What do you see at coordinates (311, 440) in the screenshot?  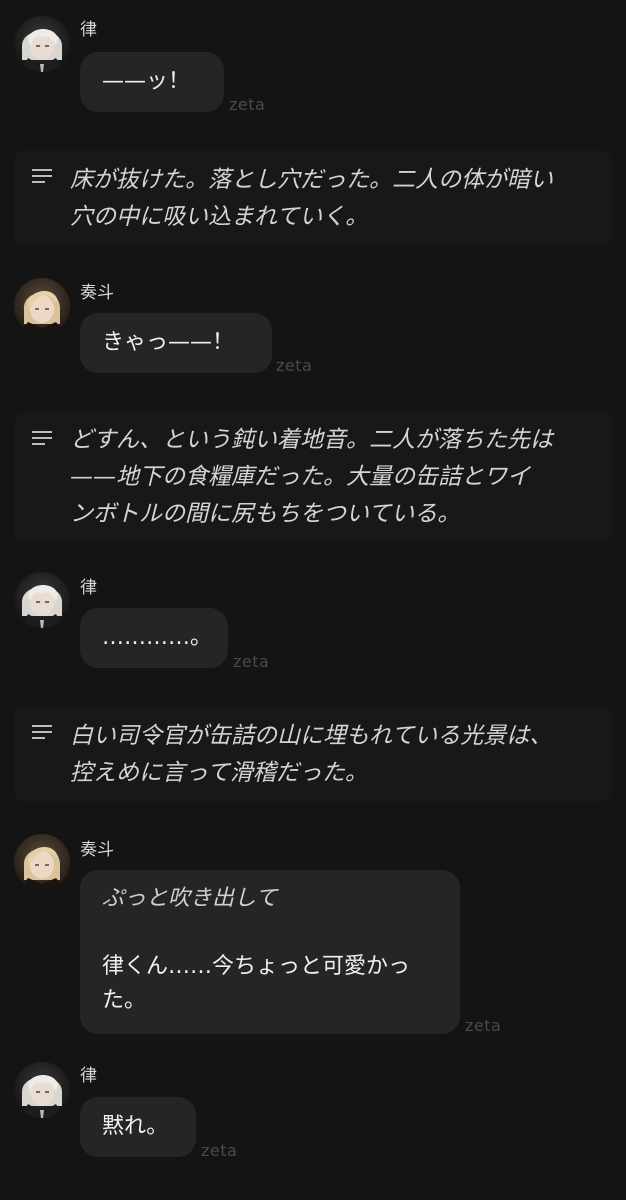 I see `narration-line: どすん、という鈍い着地音。二人が落ちた先は` at bounding box center [311, 440].